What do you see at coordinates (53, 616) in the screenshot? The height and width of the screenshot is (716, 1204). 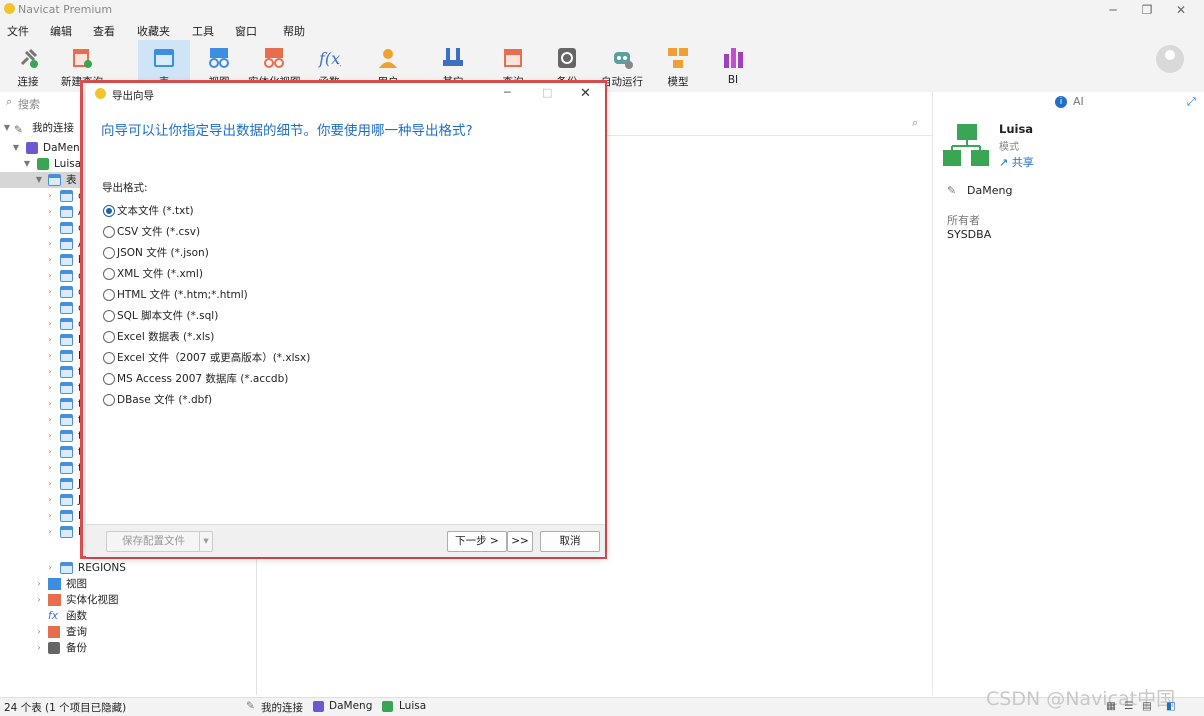 I see `function-icon: fx` at bounding box center [53, 616].